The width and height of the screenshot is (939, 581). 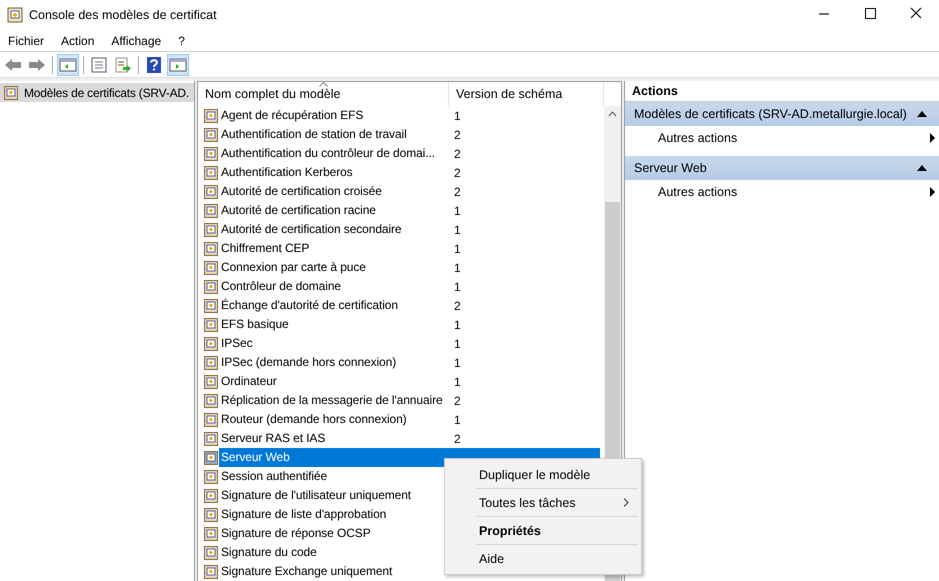 I want to click on window-title: Console des modèles de certificat, so click(x=123, y=15).